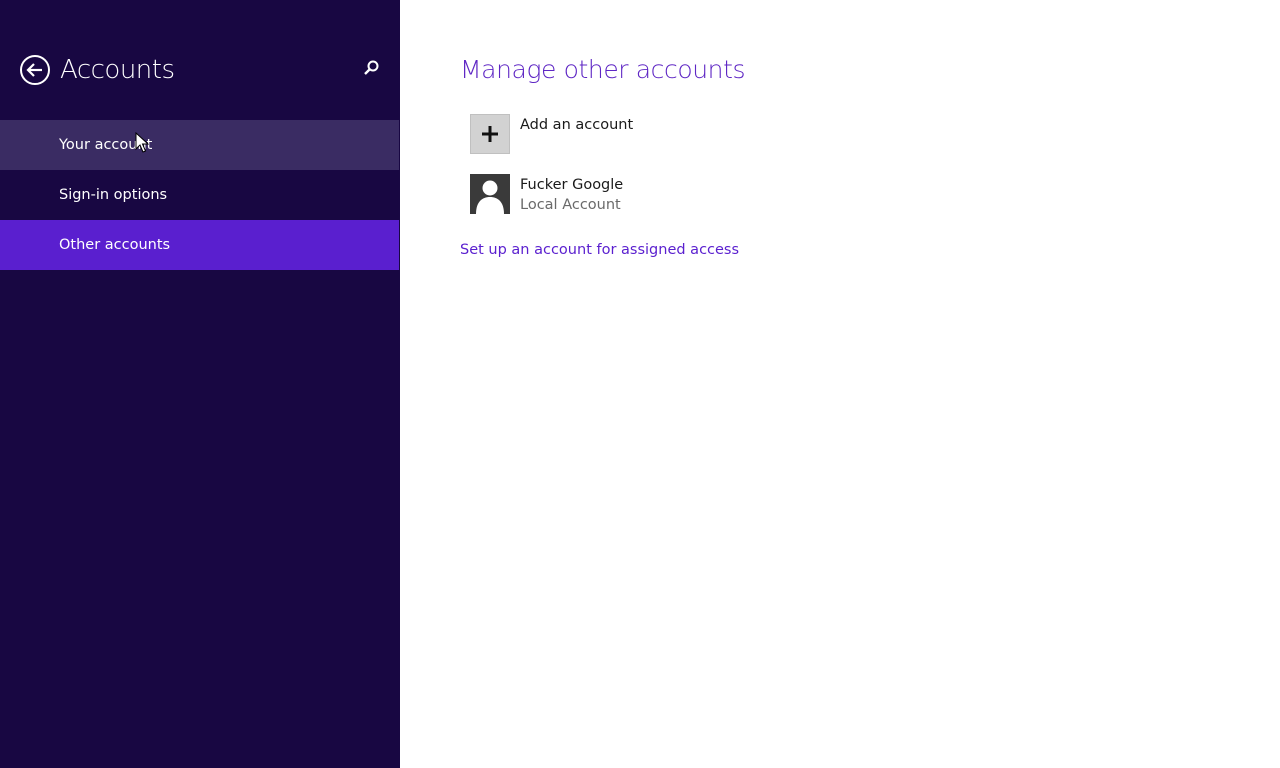  What do you see at coordinates (599, 250) in the screenshot?
I see `assigned-access-link: Set up an account for assigned access` at bounding box center [599, 250].